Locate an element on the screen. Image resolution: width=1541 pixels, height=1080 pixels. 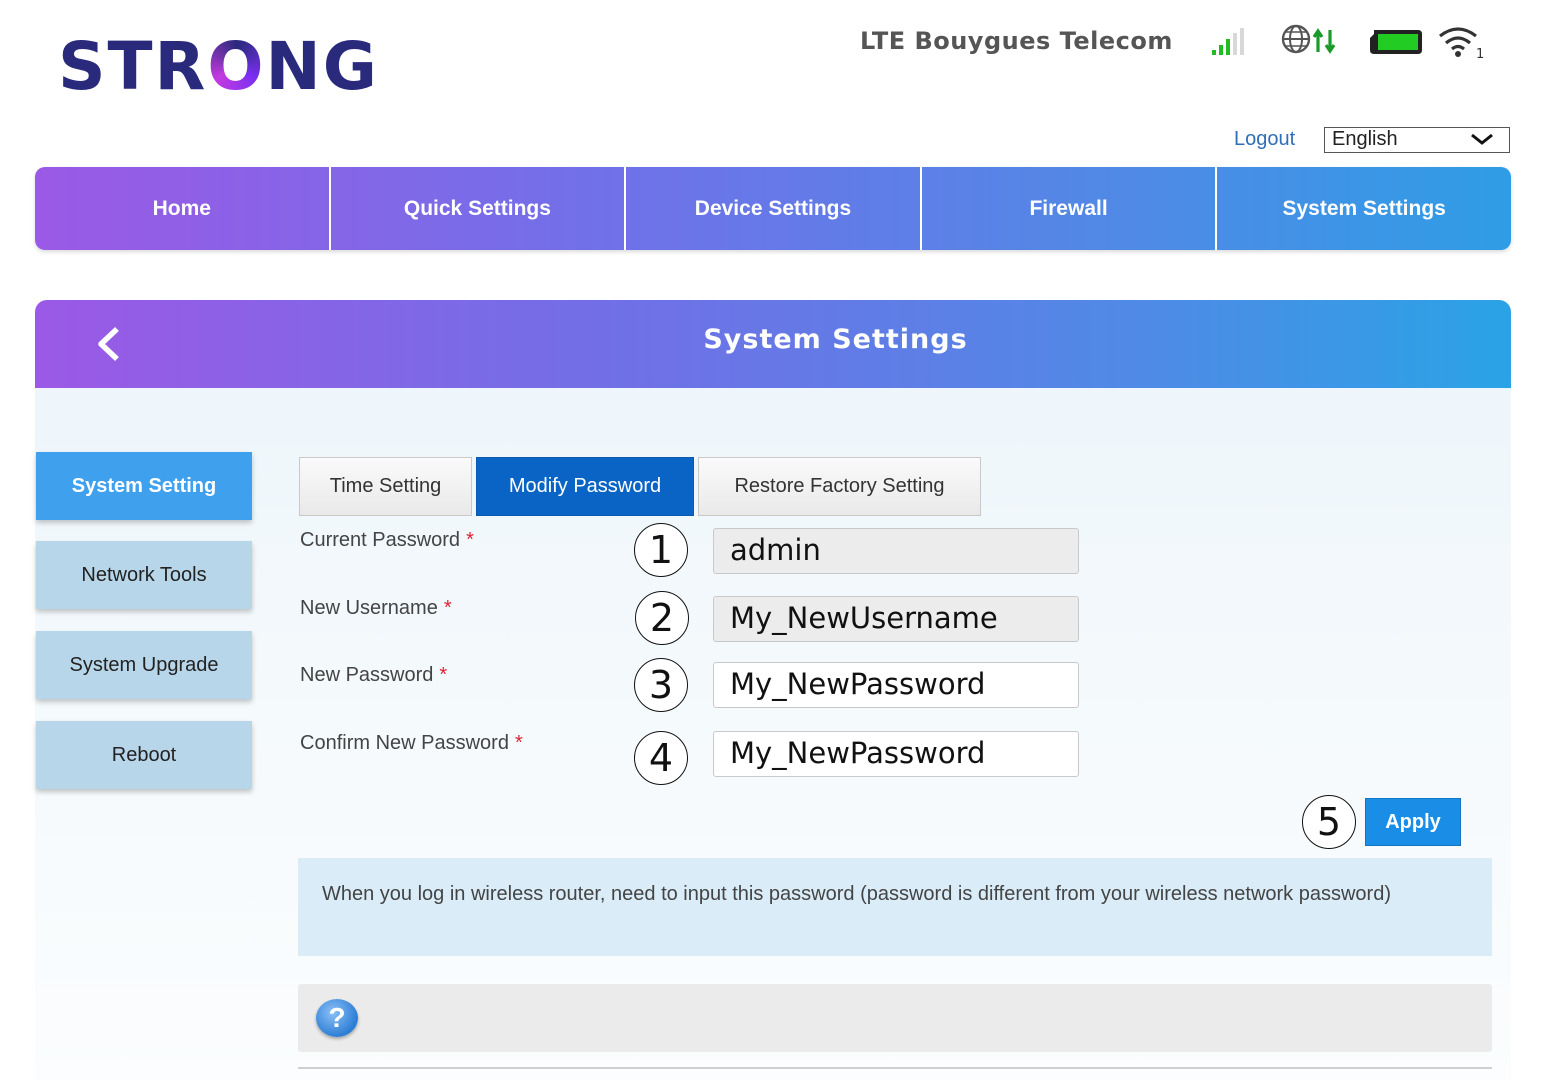
battery-icon is located at coordinates (1396, 42).